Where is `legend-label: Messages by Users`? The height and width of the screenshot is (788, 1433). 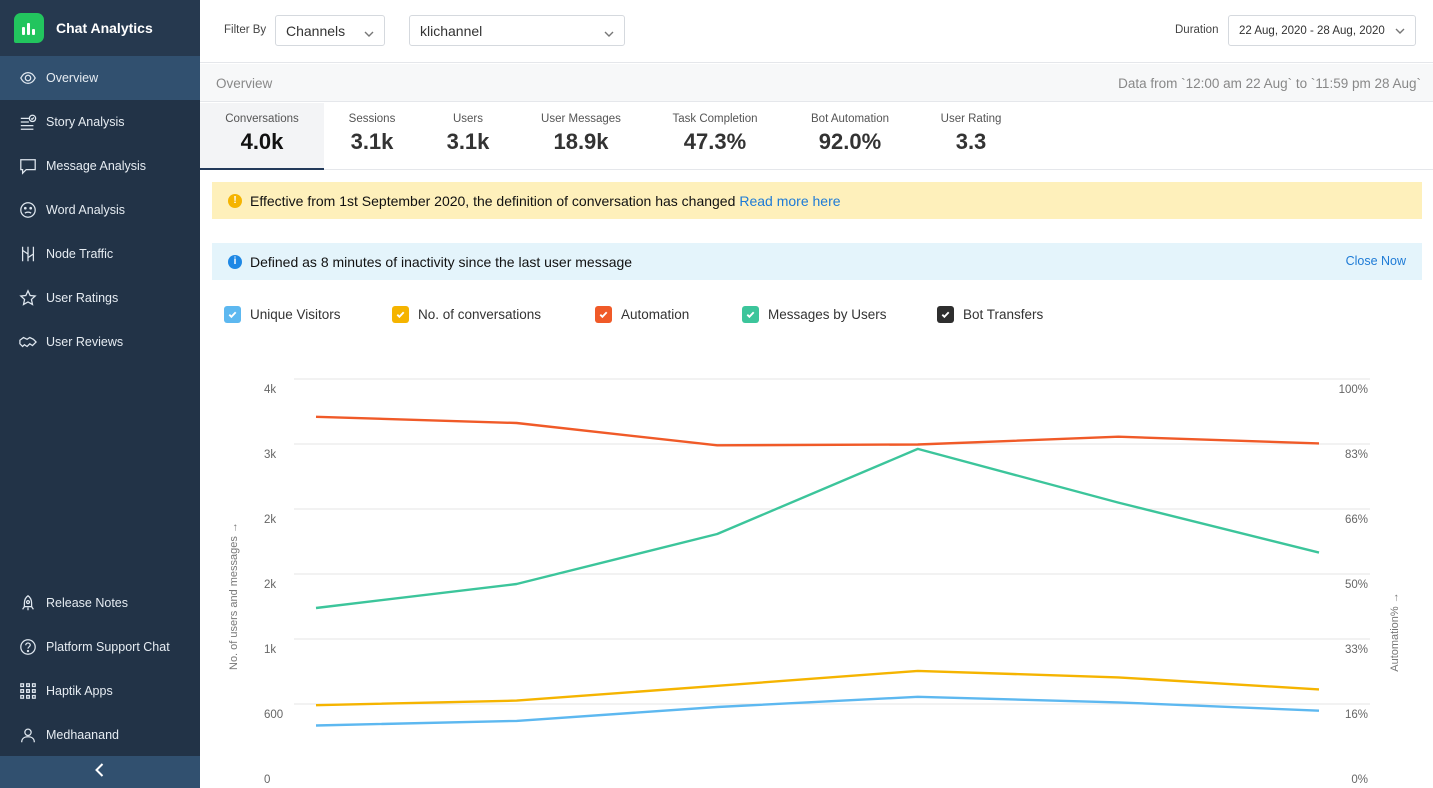 legend-label: Messages by Users is located at coordinates (827, 314).